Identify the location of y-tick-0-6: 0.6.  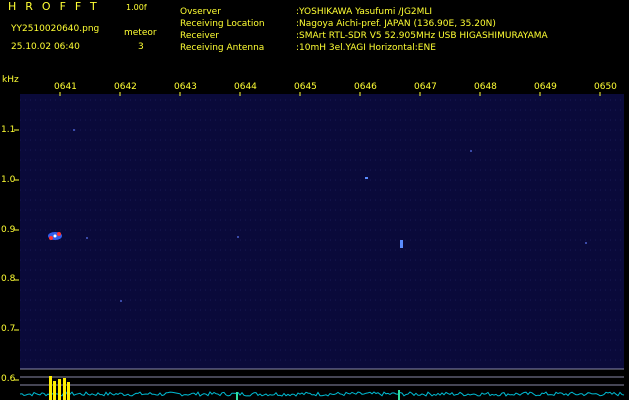
(8, 379).